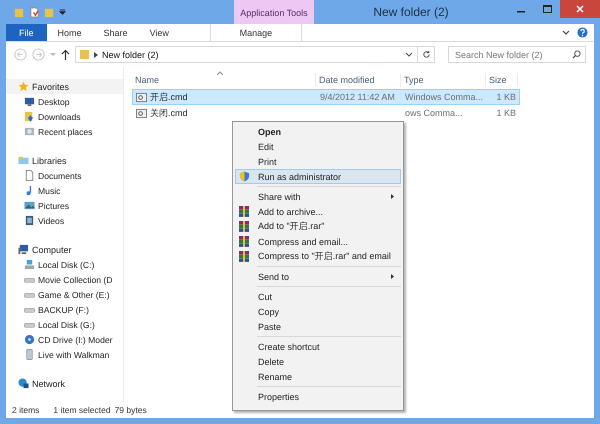  What do you see at coordinates (169, 113) in the screenshot?
I see `file-name: 关闭.cmd` at bounding box center [169, 113].